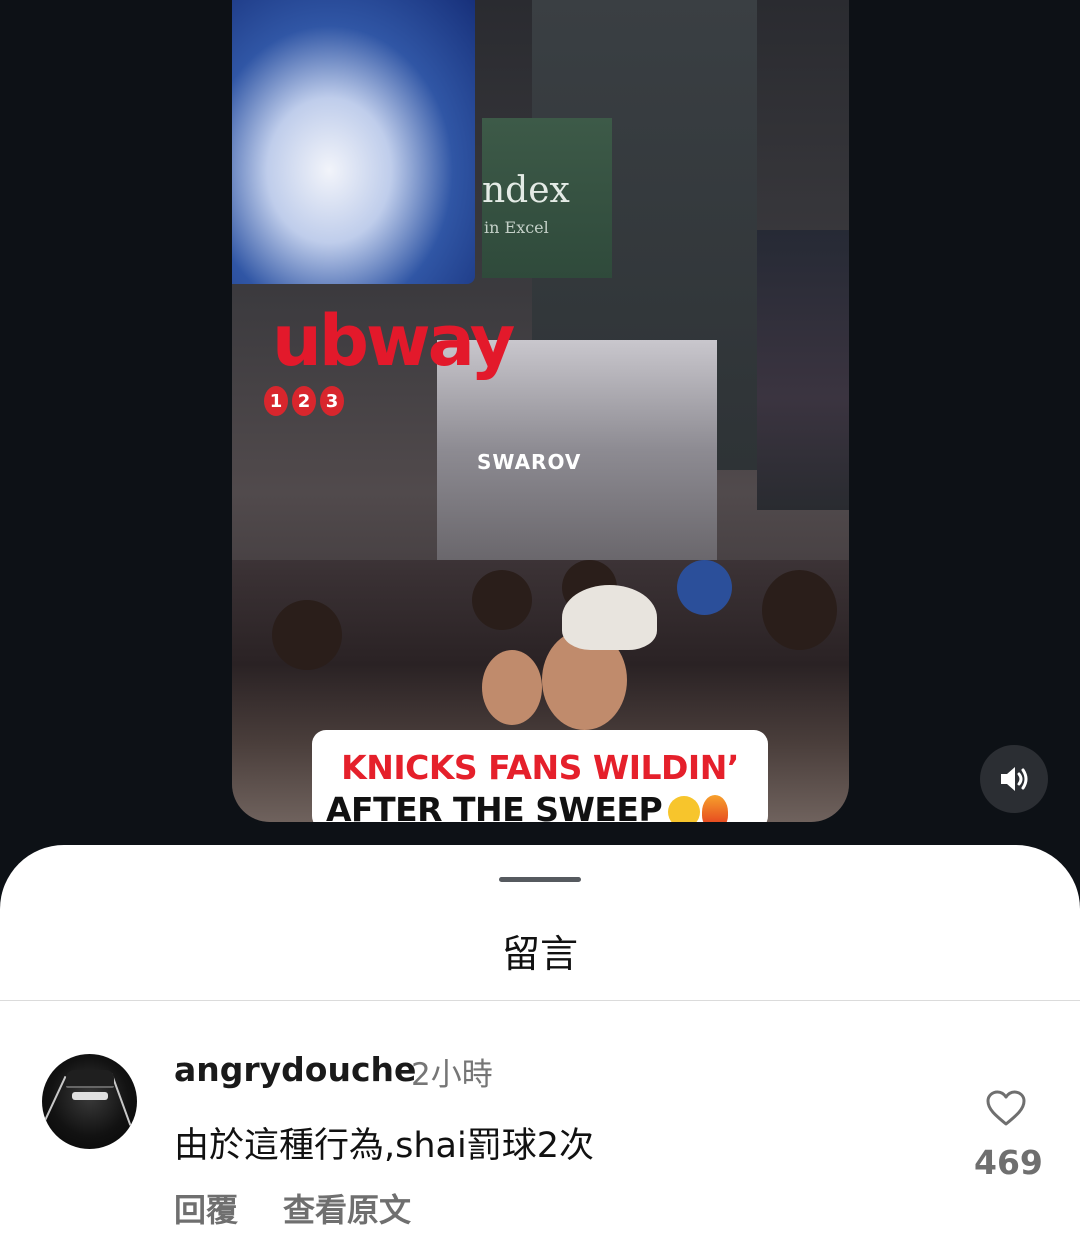  I want to click on comment-username: angrydouche, so click(295, 1069).